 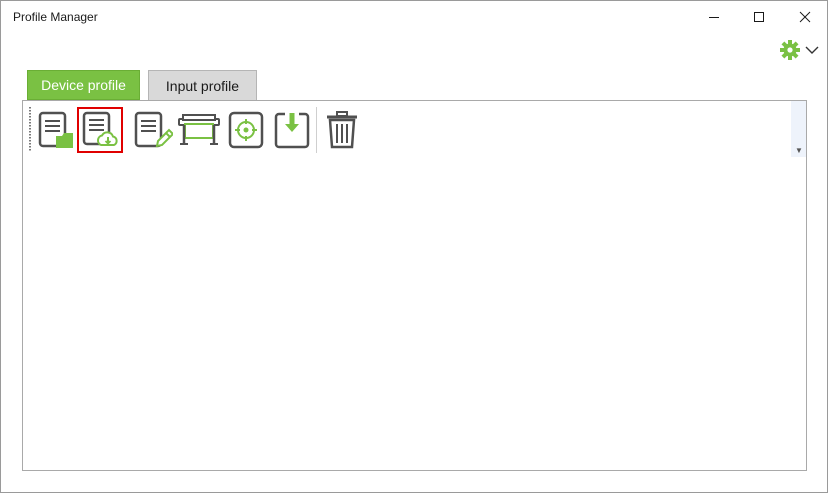 I want to click on printer-icon, so click(x=199, y=129).